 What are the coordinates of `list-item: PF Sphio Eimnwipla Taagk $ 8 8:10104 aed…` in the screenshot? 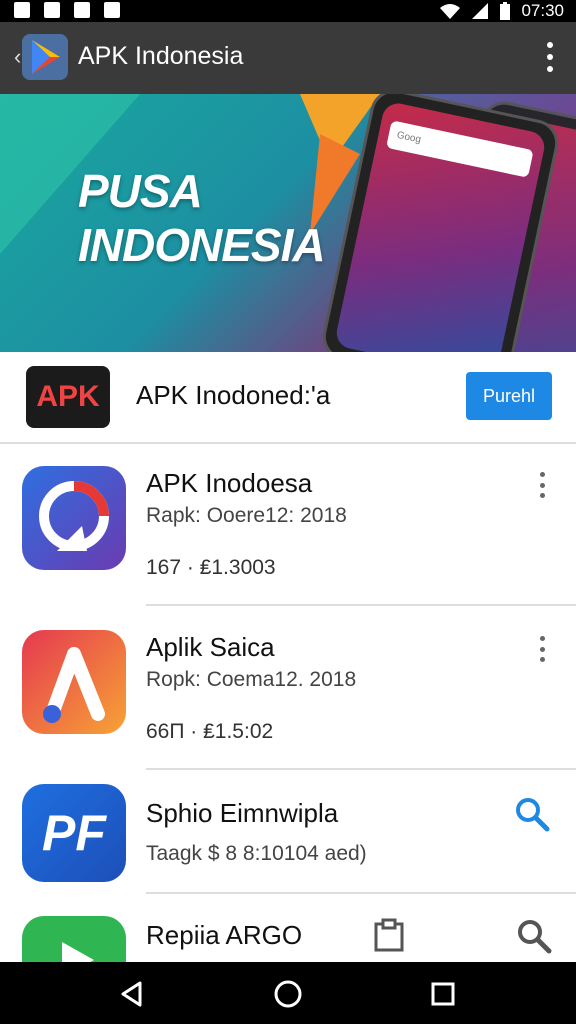 It's located at (288, 832).